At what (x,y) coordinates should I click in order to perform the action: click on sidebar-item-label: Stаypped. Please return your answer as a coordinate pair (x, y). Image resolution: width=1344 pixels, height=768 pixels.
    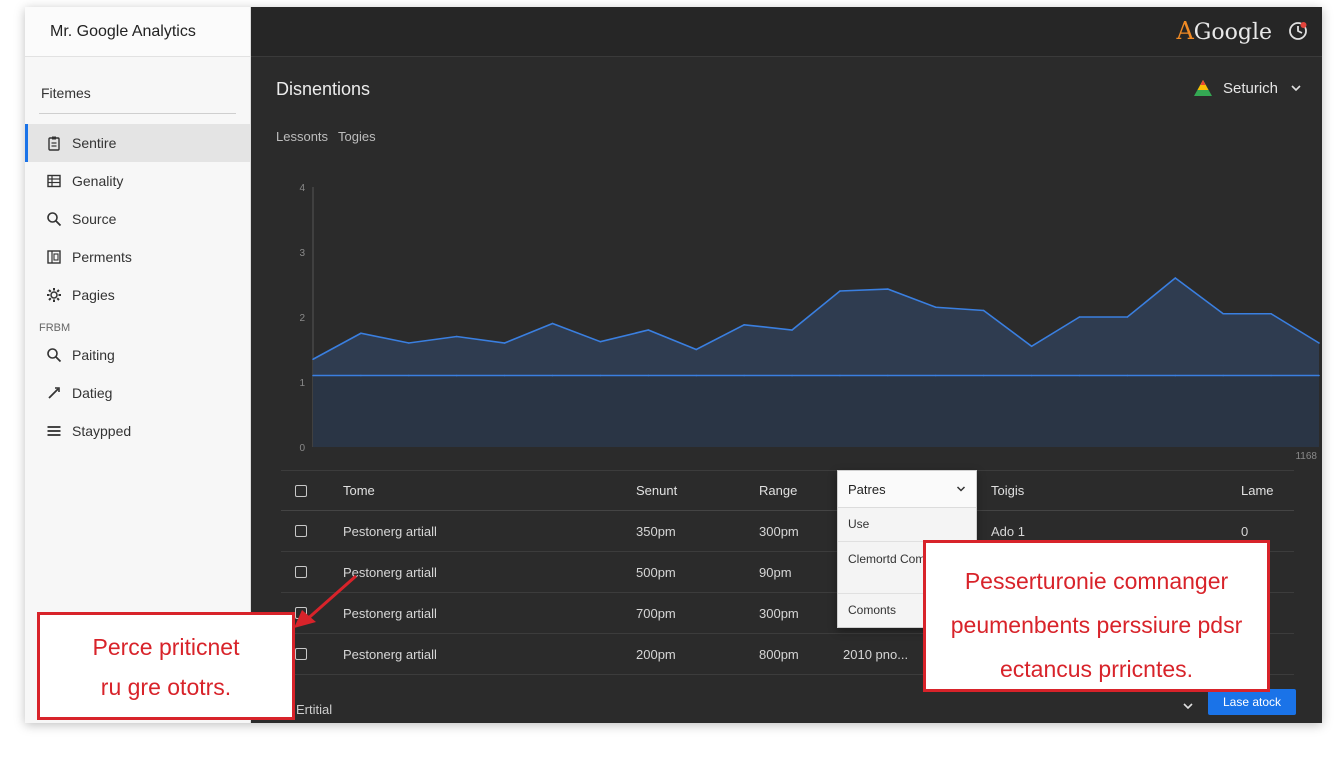
    Looking at the image, I should click on (102, 431).